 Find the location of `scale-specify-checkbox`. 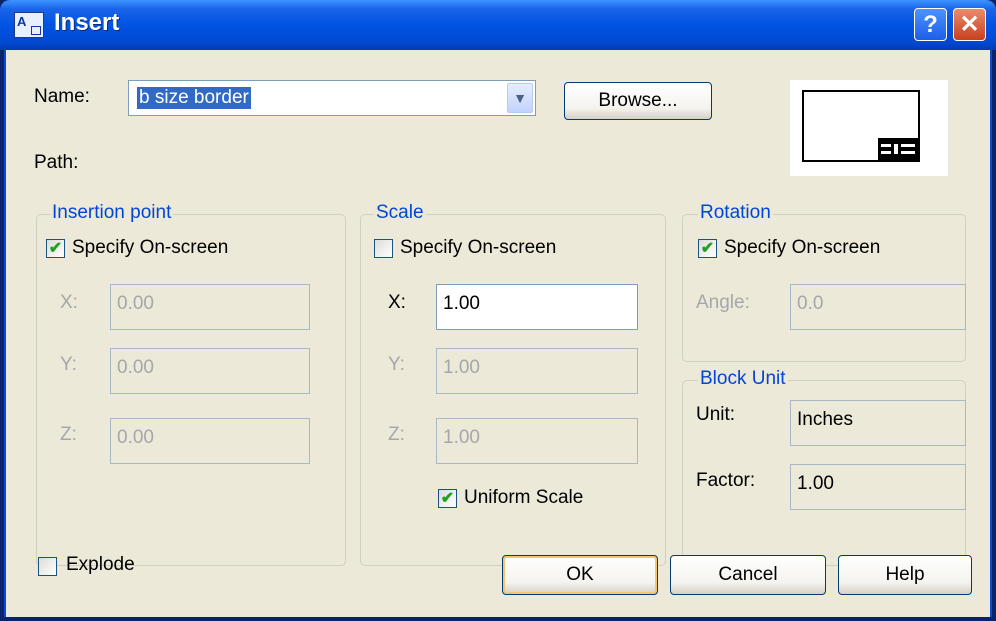

scale-specify-checkbox is located at coordinates (383, 248).